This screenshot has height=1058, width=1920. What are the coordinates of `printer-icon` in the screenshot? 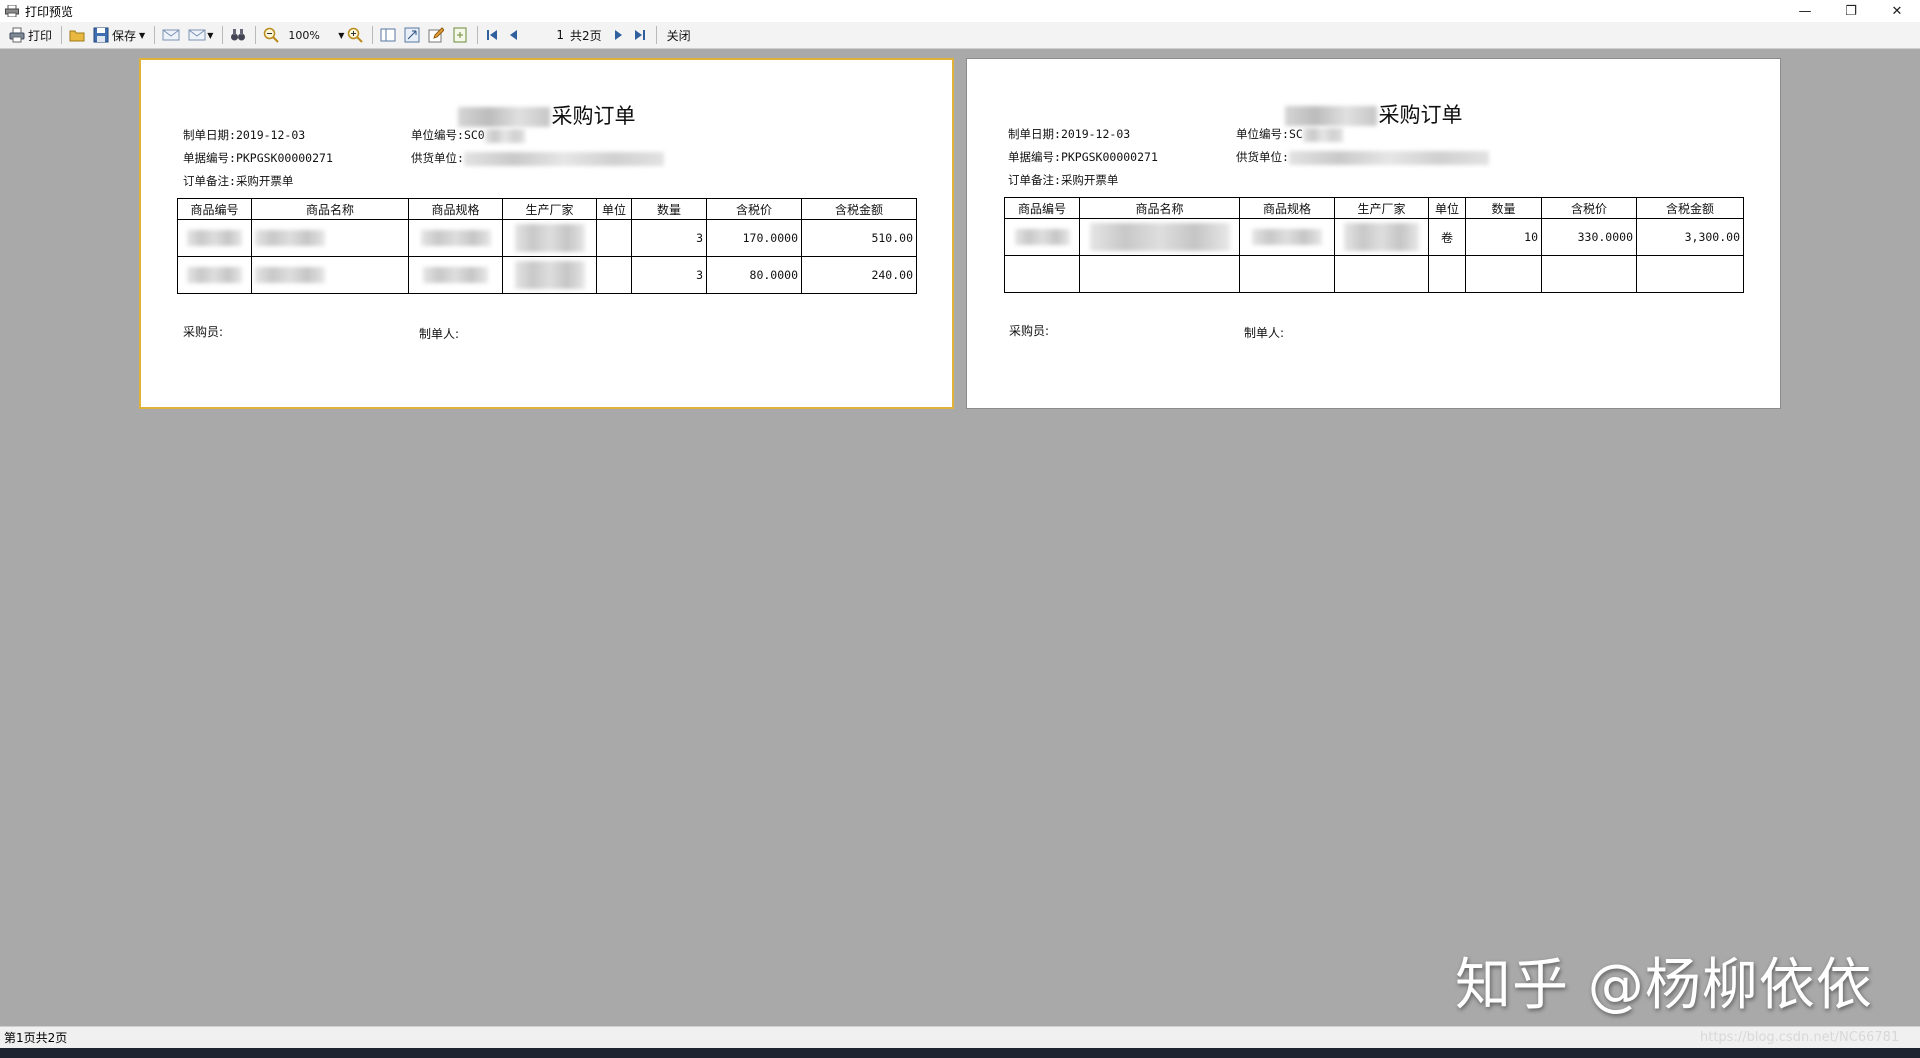 It's located at (17, 35).